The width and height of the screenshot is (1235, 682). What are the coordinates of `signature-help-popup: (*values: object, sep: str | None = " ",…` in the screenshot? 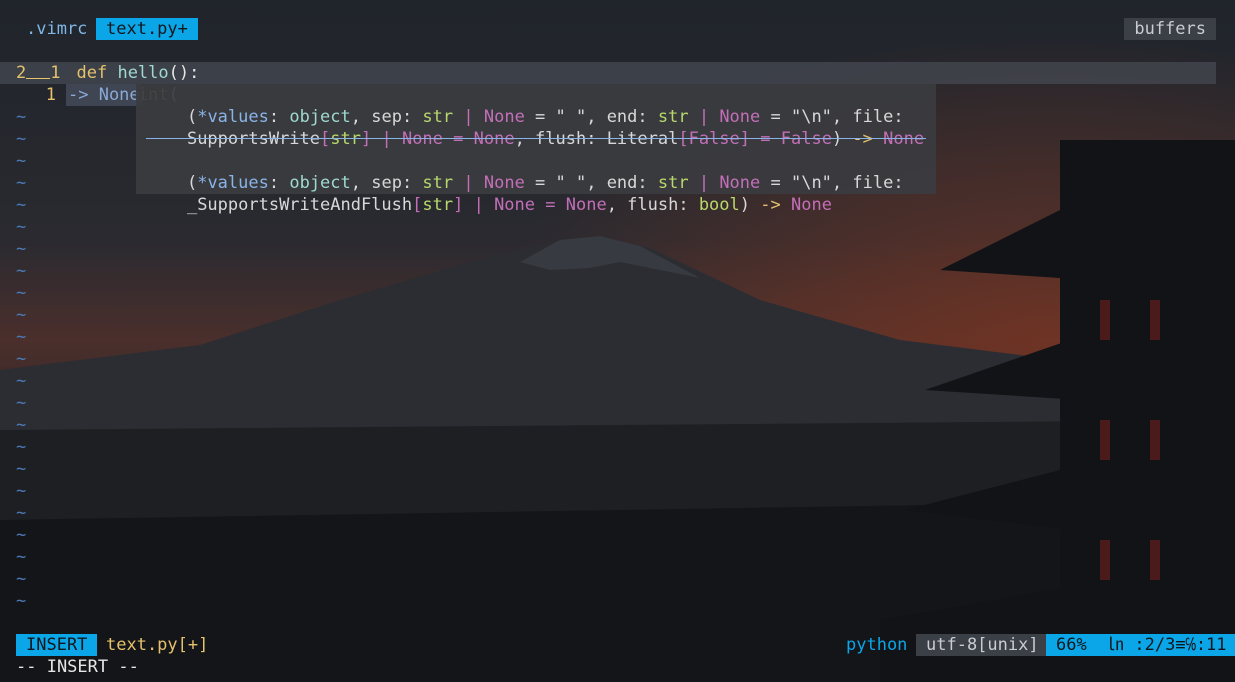 It's located at (536, 149).